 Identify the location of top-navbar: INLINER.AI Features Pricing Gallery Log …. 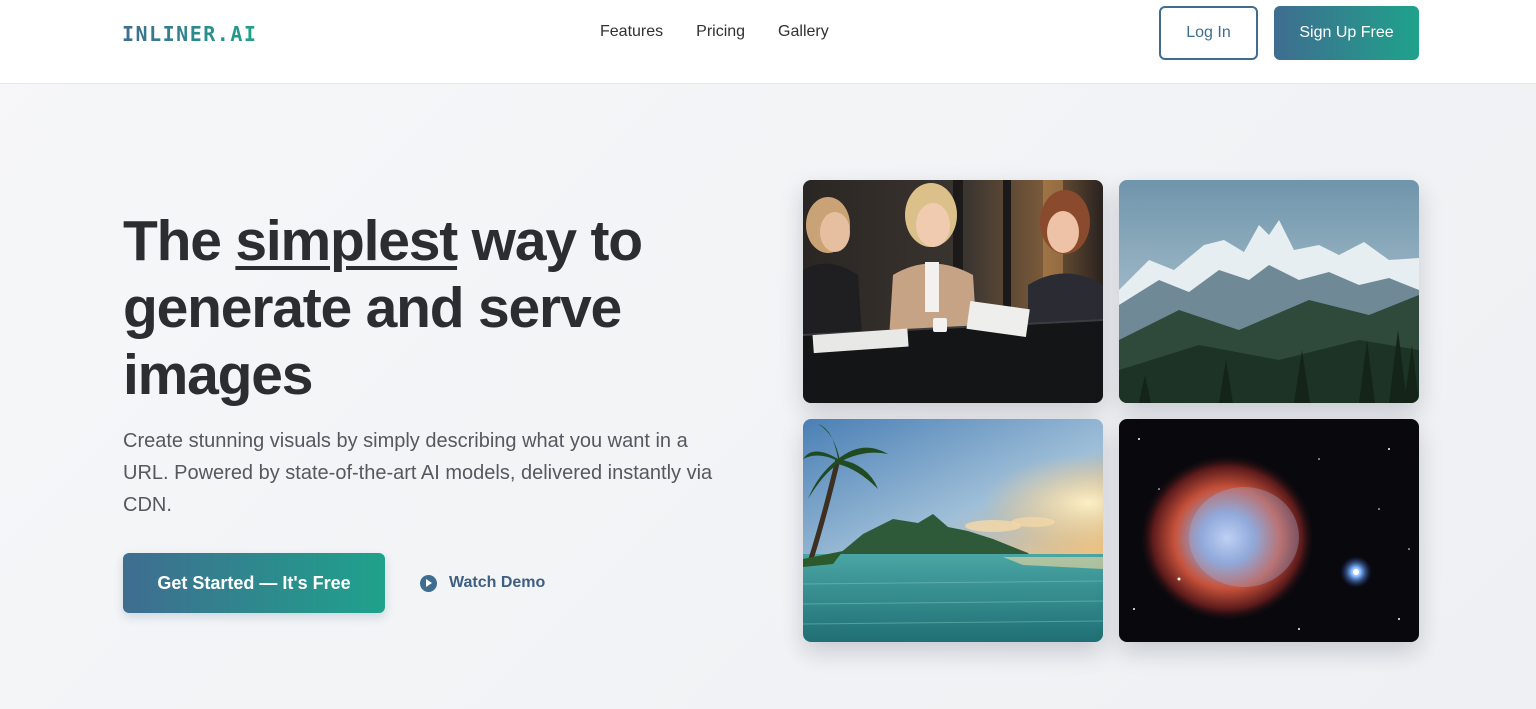
(768, 42).